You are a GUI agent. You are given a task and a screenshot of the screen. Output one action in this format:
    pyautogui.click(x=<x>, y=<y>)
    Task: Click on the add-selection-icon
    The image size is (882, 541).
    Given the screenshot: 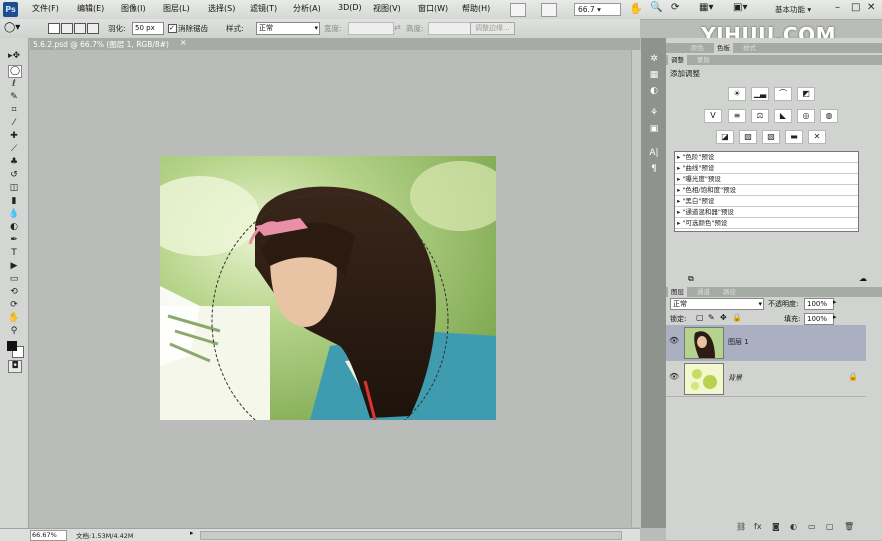 What is the action you would take?
    pyautogui.click(x=67, y=28)
    